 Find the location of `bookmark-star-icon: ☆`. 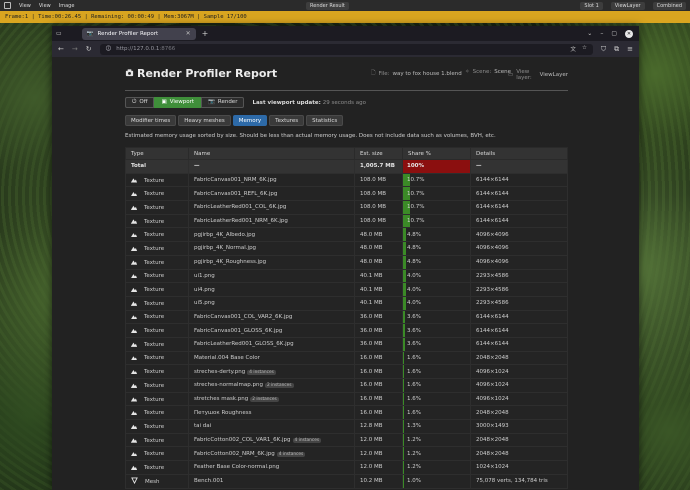

bookmark-star-icon: ☆ is located at coordinates (584, 49).